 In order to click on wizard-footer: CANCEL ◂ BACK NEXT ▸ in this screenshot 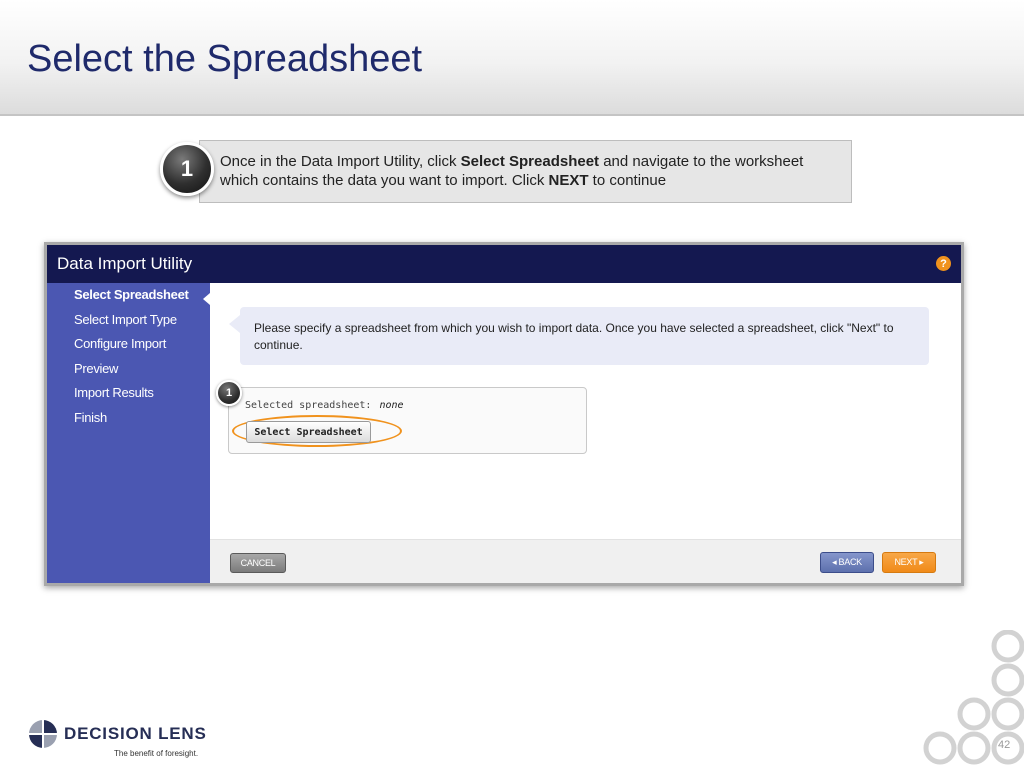, I will do `click(585, 561)`.